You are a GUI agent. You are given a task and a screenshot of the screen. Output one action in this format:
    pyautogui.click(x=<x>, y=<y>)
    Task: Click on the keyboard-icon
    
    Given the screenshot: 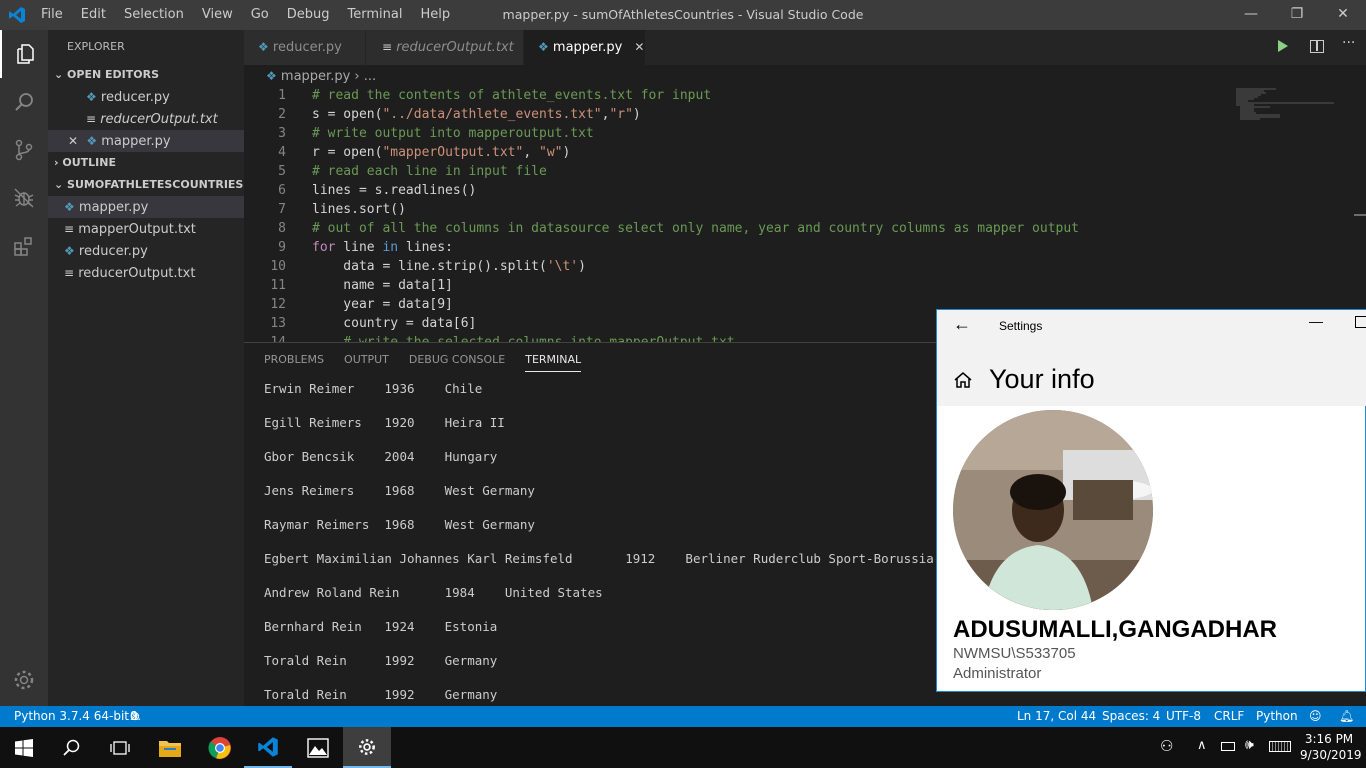 What is the action you would take?
    pyautogui.click(x=1280, y=746)
    